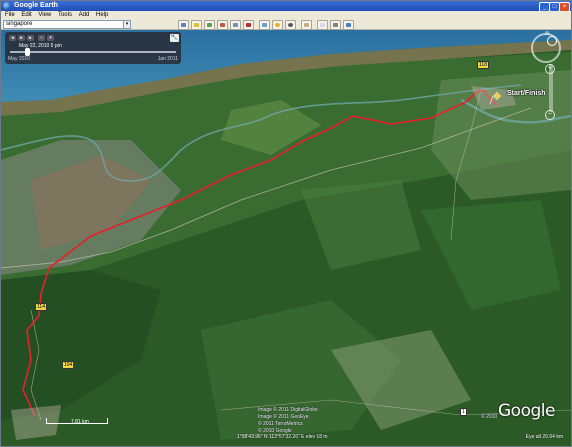  Describe the element at coordinates (93, 52) in the screenshot. I see `time-slider-track` at that location.